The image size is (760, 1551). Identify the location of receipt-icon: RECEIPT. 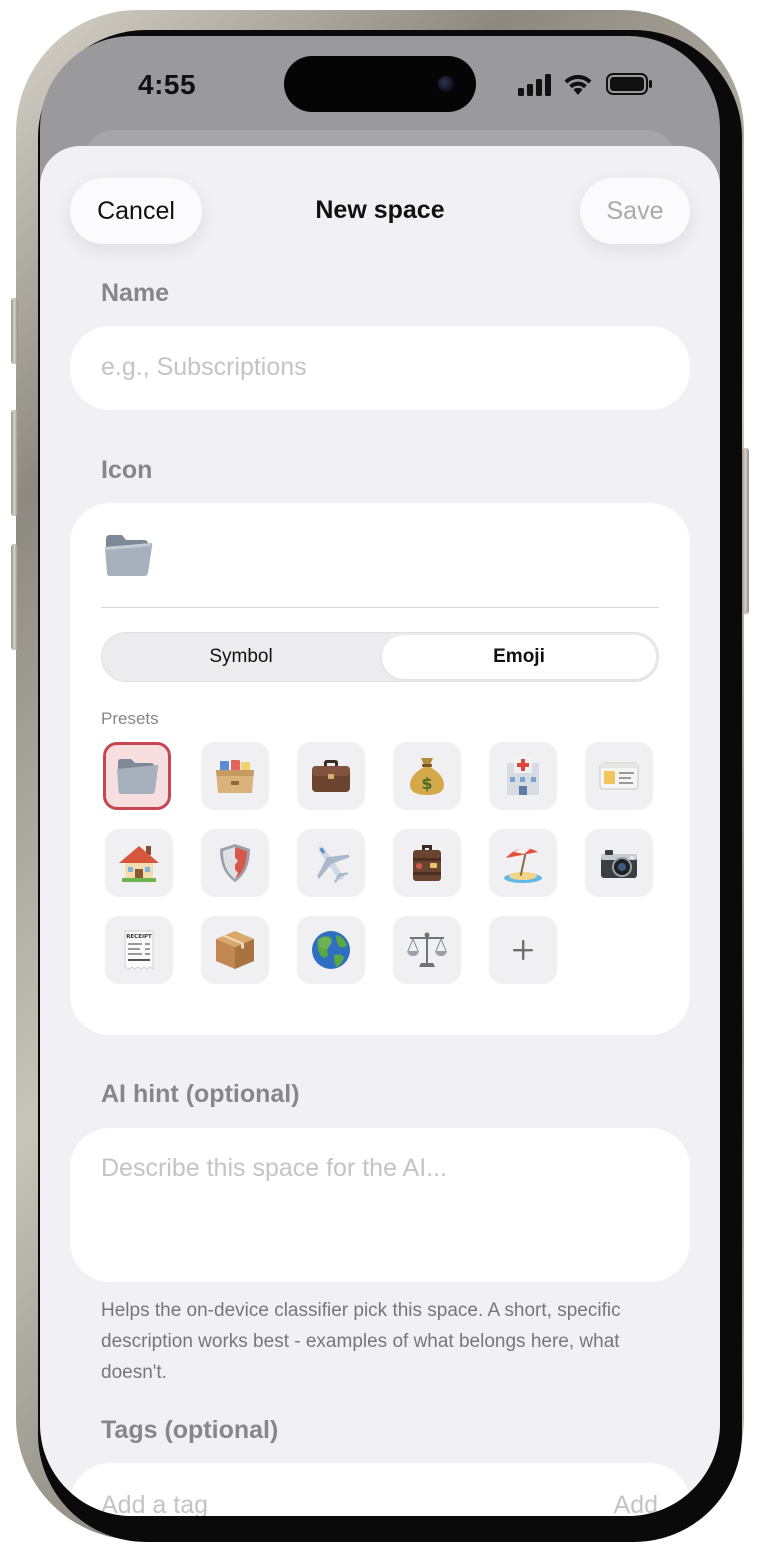
(139, 950).